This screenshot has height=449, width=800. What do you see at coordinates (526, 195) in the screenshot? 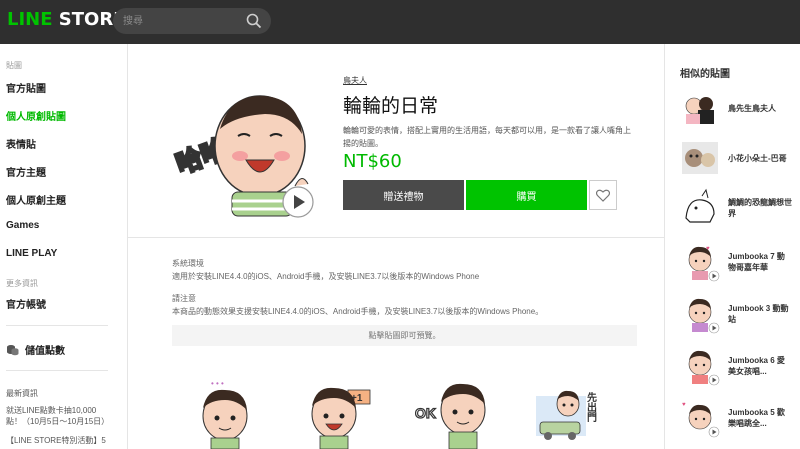
I see `buy-button: 購買` at bounding box center [526, 195].